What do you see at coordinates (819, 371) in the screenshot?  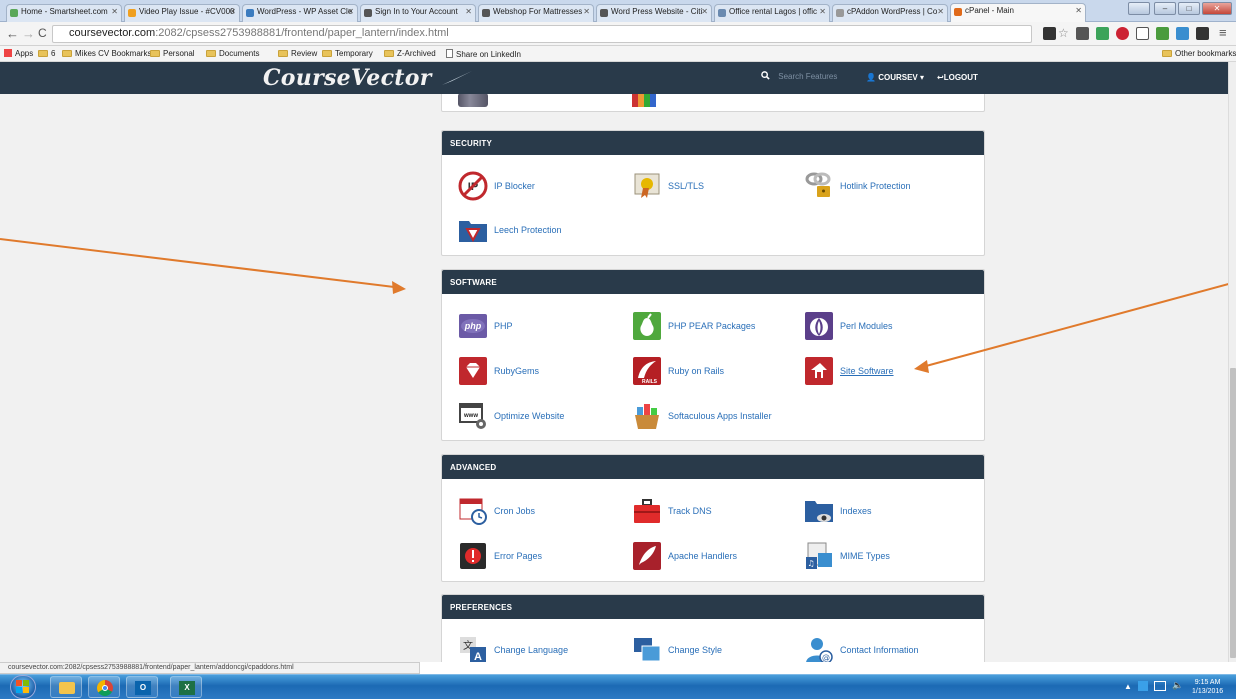 I see `site-software-icon` at bounding box center [819, 371].